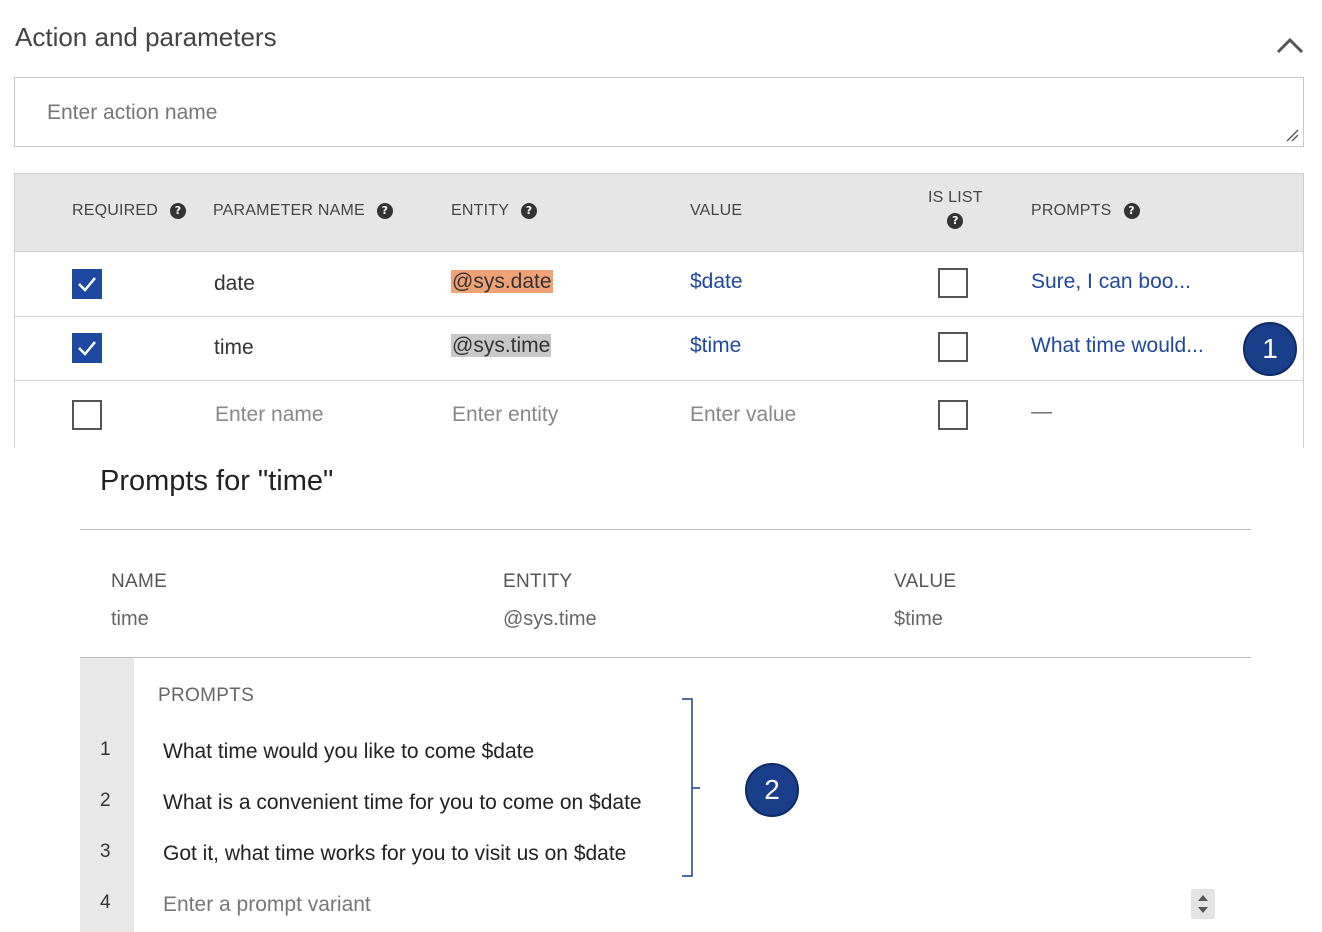 This screenshot has width=1322, height=932. What do you see at coordinates (1290, 45) in the screenshot?
I see `chevron-up-icon` at bounding box center [1290, 45].